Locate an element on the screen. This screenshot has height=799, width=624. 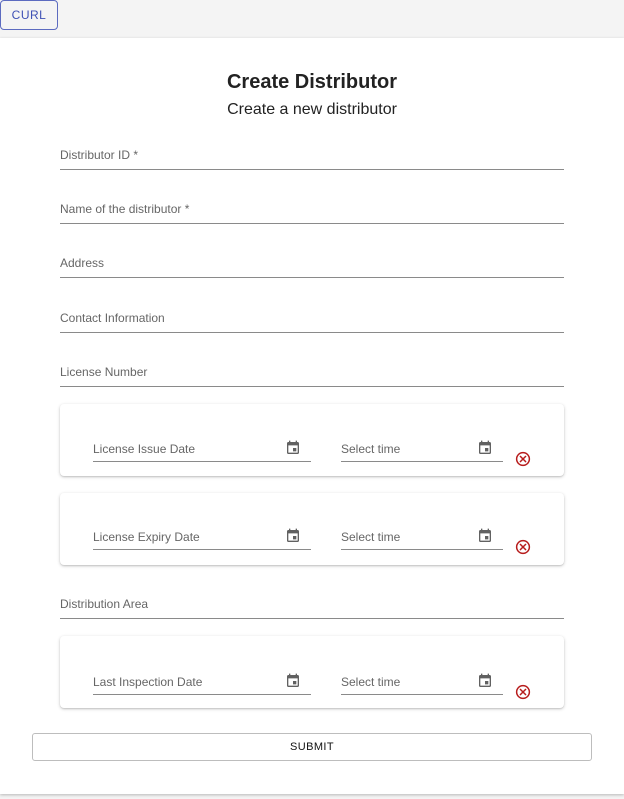
distribution-area-label: Distribution Area is located at coordinates (104, 604).